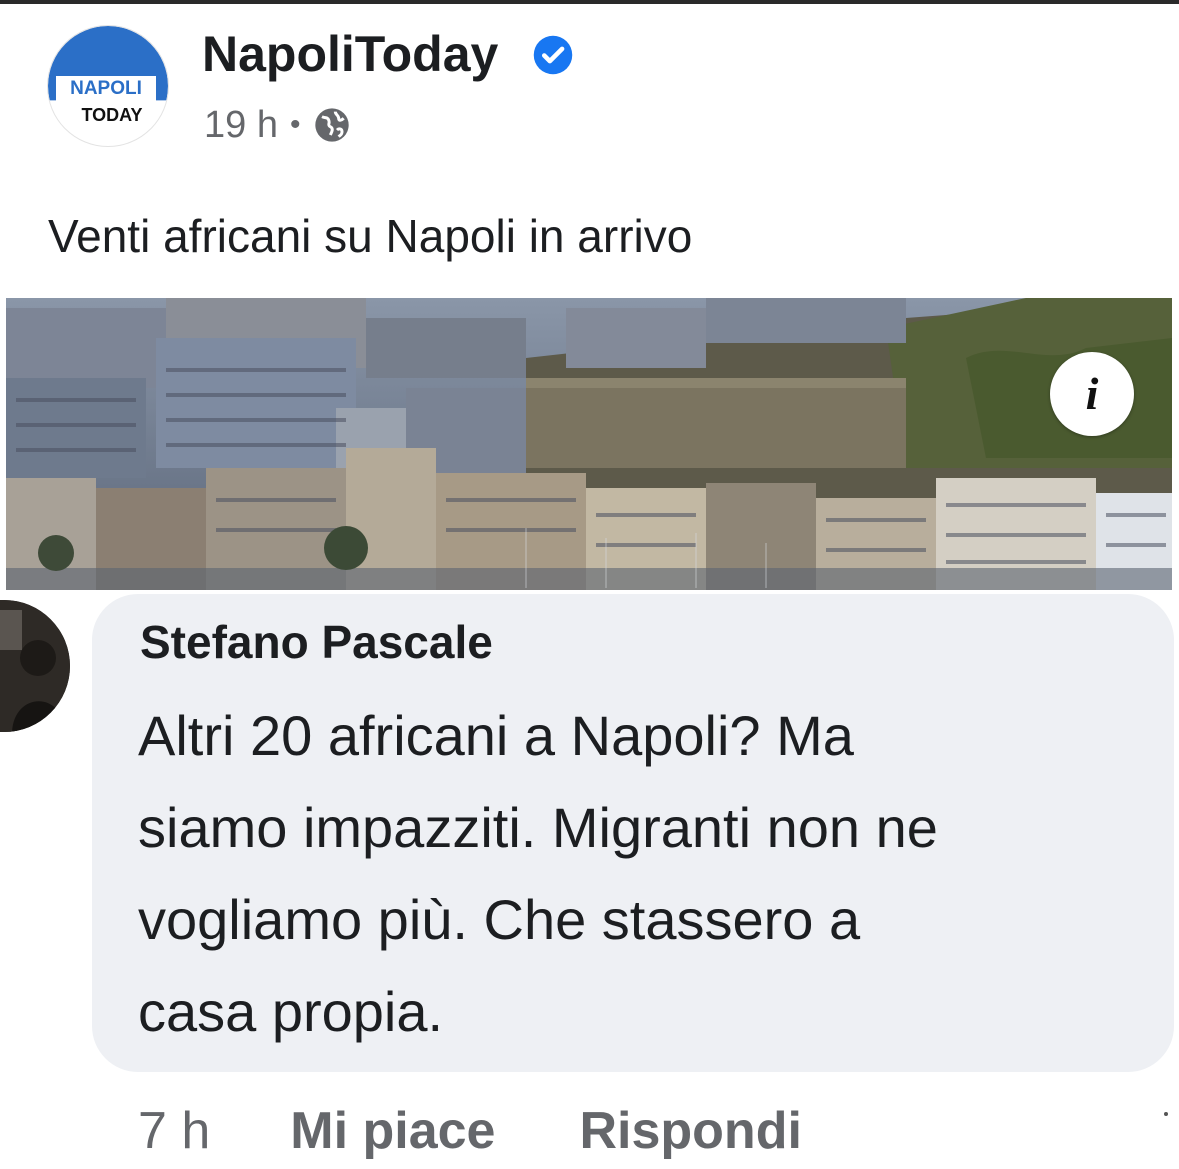  I want to click on info-button: i, so click(1092, 394).